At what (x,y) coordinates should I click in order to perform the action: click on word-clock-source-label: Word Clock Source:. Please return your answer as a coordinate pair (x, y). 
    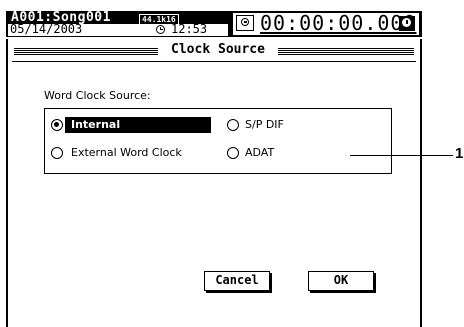
    Looking at the image, I should click on (97, 95).